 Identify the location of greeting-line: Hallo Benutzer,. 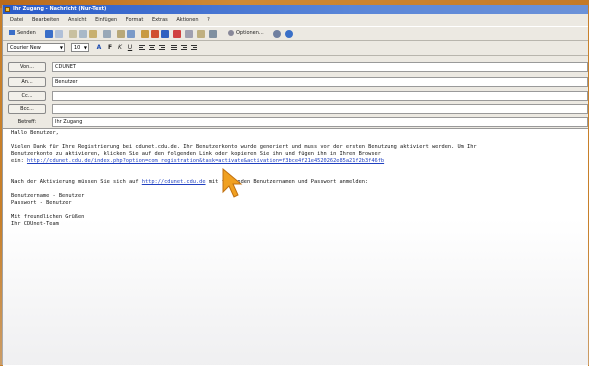
(35, 133).